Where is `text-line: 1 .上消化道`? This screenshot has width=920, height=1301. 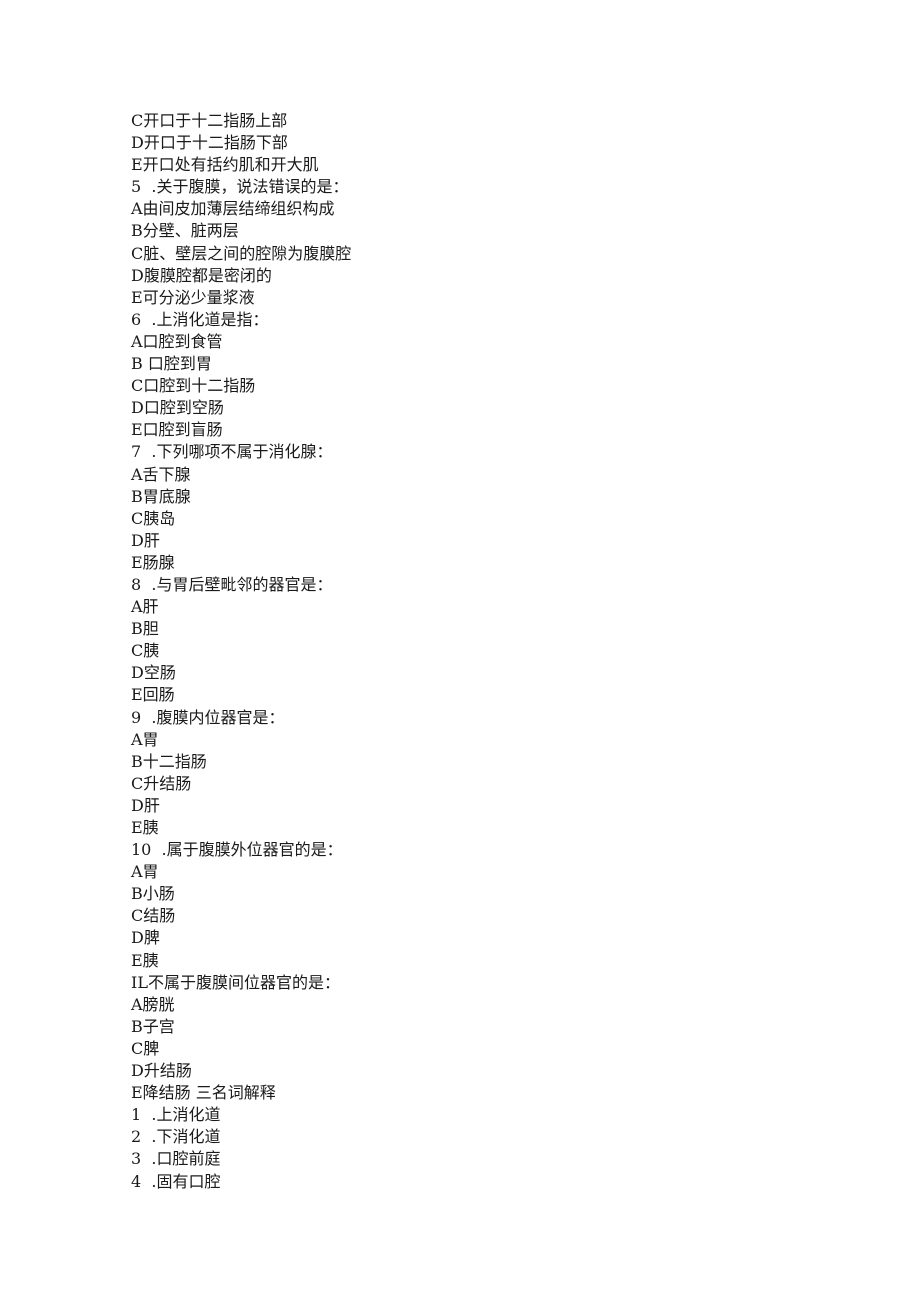
text-line: 1 .上消化道 is located at coordinates (176, 1115).